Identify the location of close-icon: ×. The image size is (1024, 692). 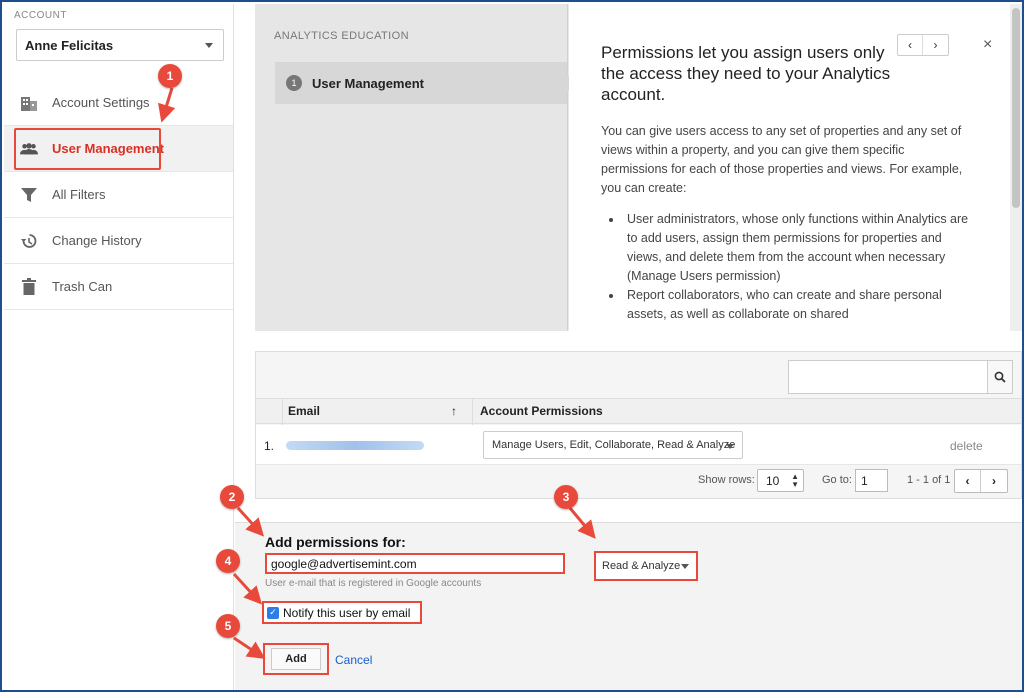
(987, 45).